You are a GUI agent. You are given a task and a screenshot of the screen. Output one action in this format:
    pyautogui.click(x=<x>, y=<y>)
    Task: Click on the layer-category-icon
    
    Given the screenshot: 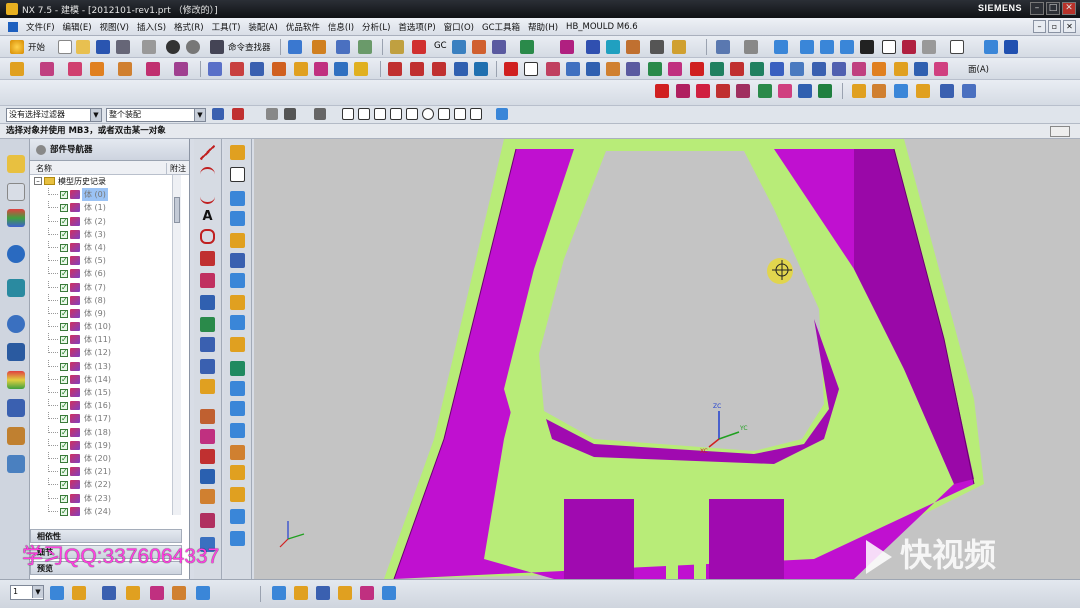 What is the action you would take?
    pyautogui.click(x=157, y=593)
    